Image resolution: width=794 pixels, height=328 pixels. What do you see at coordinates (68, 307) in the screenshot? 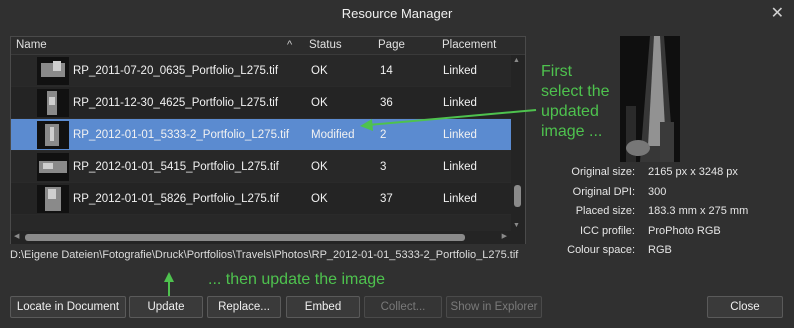
I see `locate-in-document-button: Locate in Document` at bounding box center [68, 307].